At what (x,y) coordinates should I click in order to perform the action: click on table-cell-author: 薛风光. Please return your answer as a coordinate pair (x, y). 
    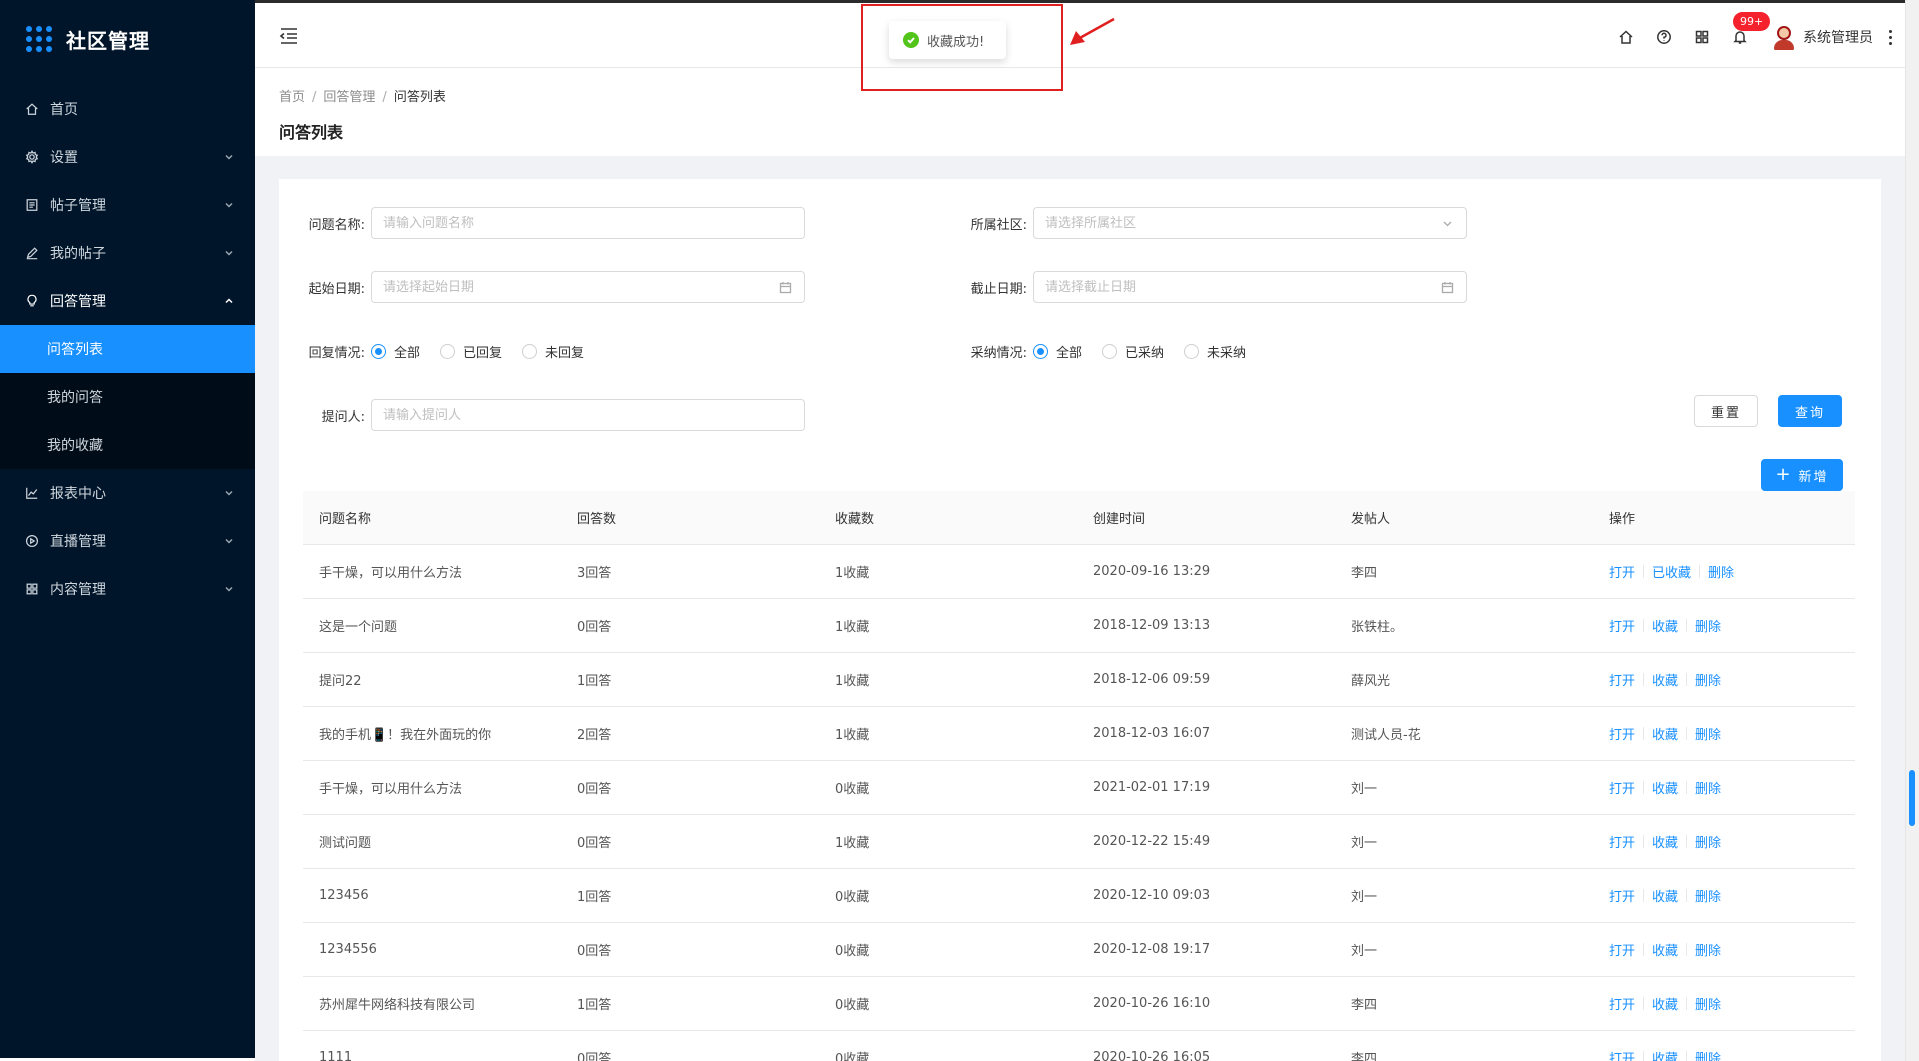
    Looking at the image, I should click on (1371, 681).